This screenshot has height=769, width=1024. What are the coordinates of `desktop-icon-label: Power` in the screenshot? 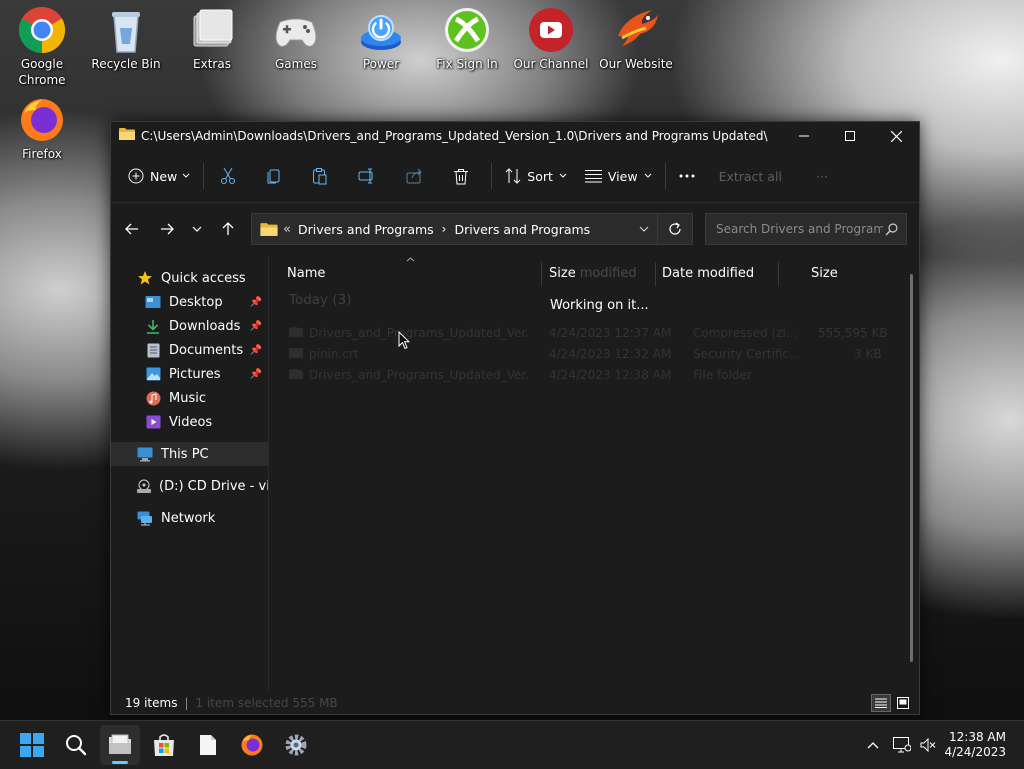 It's located at (381, 64).